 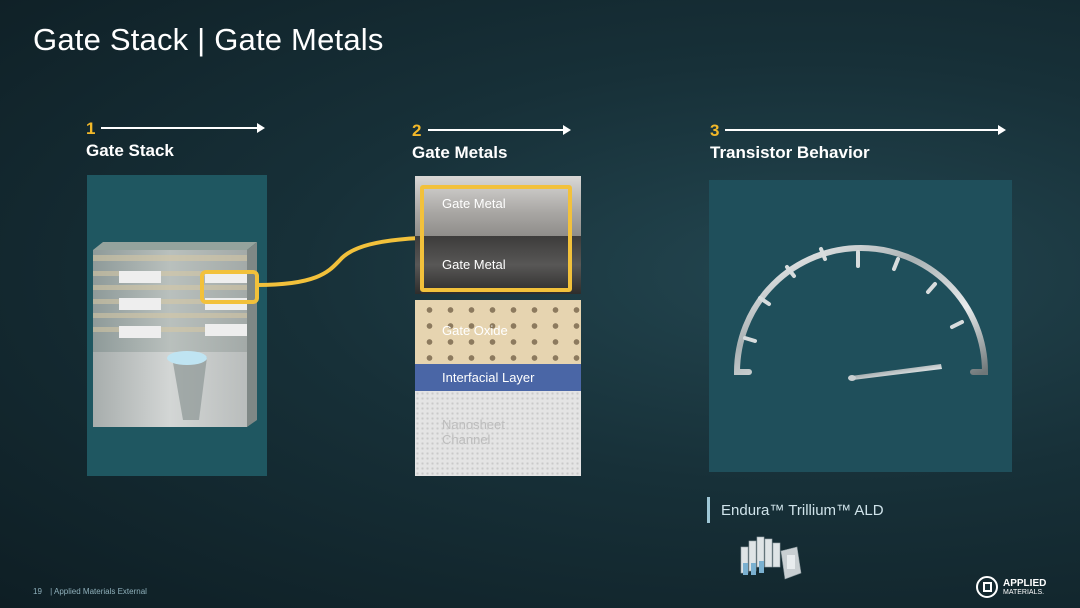 I want to click on nanosheet-channel-layer: Nanosheet Channel, so click(x=498, y=433).